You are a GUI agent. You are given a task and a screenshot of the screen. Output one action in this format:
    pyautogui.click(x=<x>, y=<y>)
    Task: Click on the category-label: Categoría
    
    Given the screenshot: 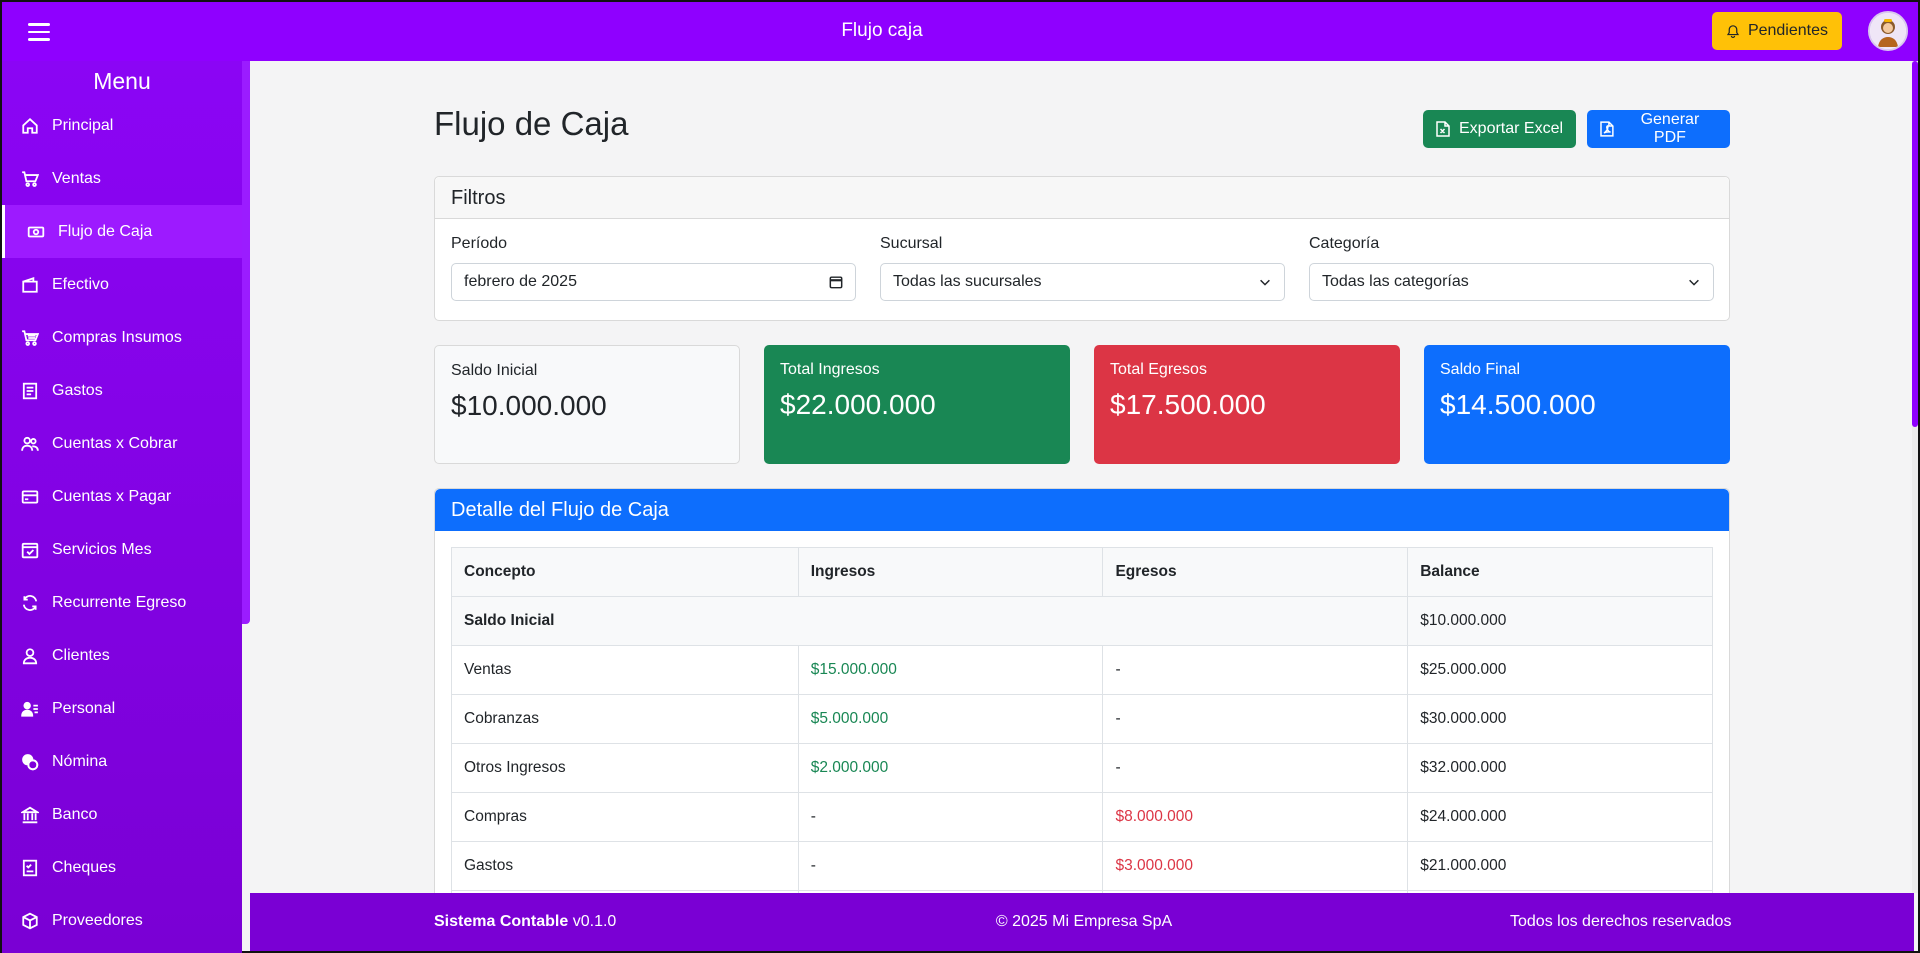 What is the action you would take?
    pyautogui.click(x=1344, y=243)
    